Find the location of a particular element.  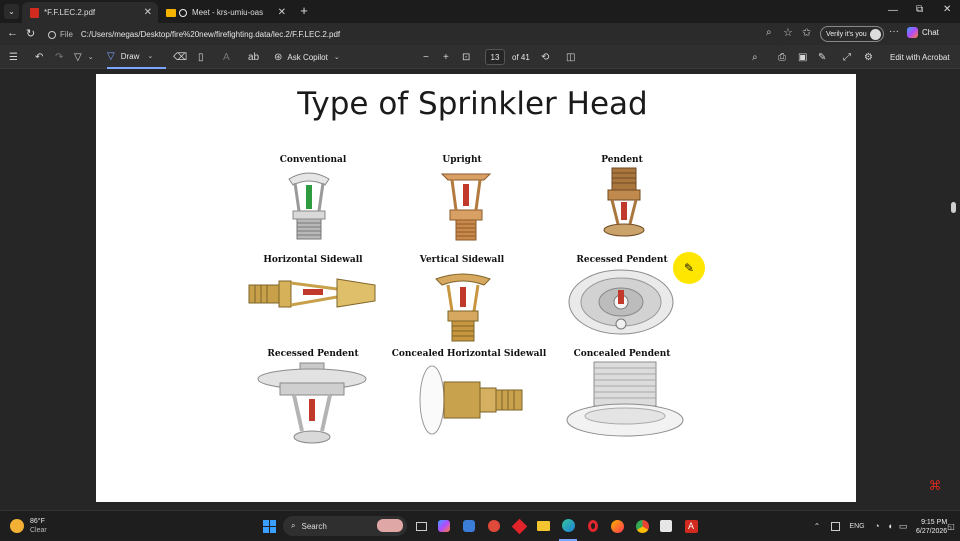

more-menu-icon: ··· is located at coordinates (894, 31).